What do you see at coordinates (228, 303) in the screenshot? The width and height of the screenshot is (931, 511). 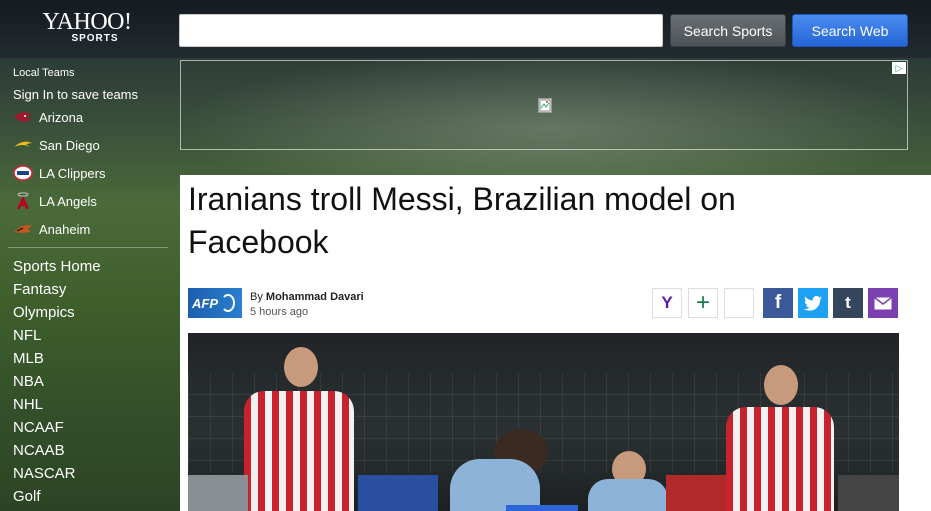 I see `afp-rings-icon` at bounding box center [228, 303].